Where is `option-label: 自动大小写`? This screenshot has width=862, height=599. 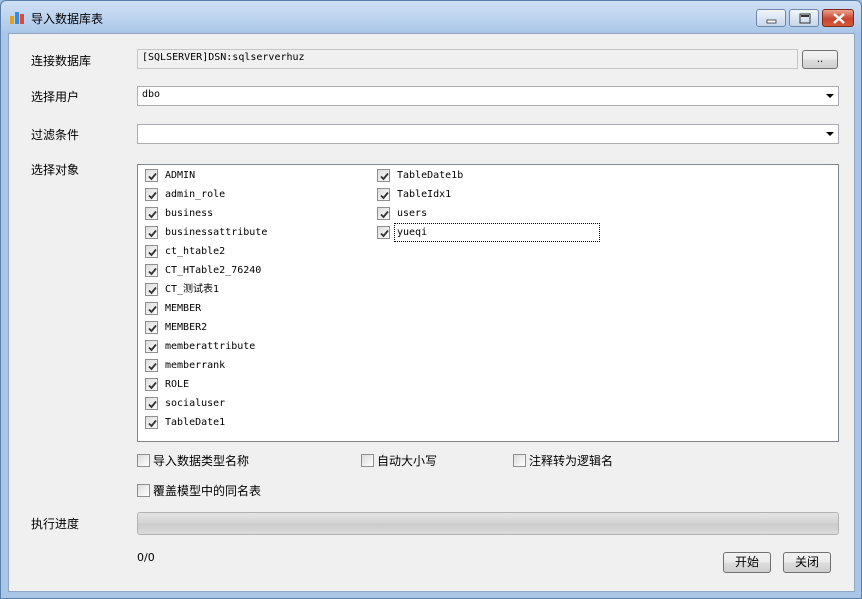
option-label: 自动大小写 is located at coordinates (407, 461).